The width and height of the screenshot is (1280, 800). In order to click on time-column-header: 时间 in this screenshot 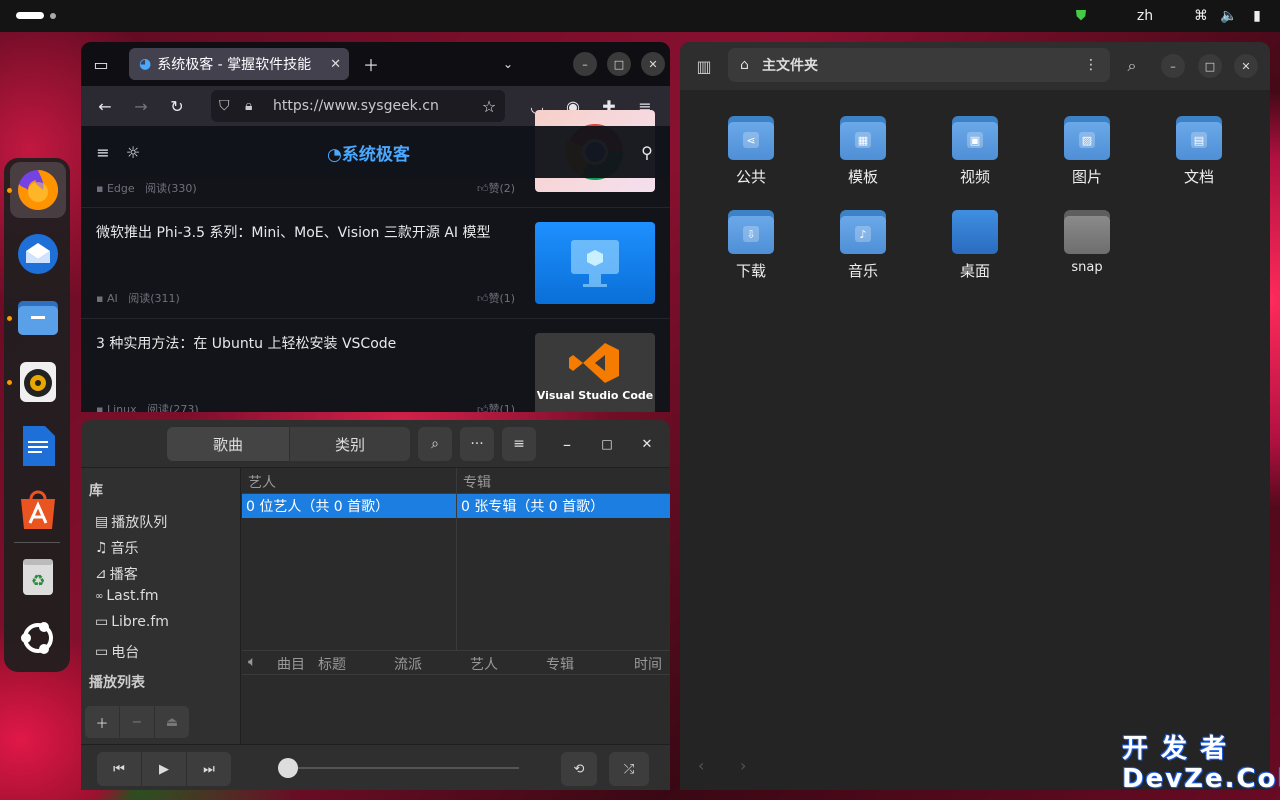, I will do `click(648, 664)`.